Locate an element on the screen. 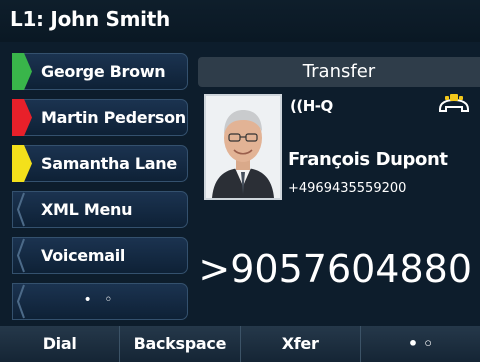 This screenshot has height=362, width=480. line-key-george-brown: George Brown is located at coordinates (100, 71).